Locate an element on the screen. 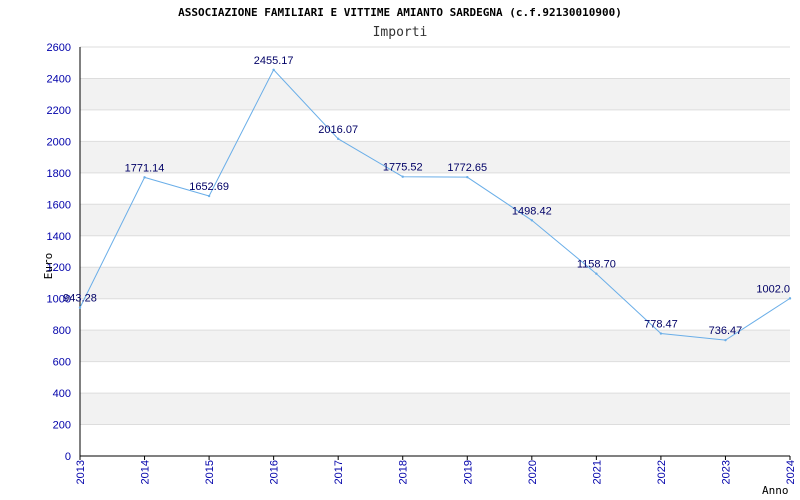  y-tick-label: 1800 is located at coordinates (59, 174).